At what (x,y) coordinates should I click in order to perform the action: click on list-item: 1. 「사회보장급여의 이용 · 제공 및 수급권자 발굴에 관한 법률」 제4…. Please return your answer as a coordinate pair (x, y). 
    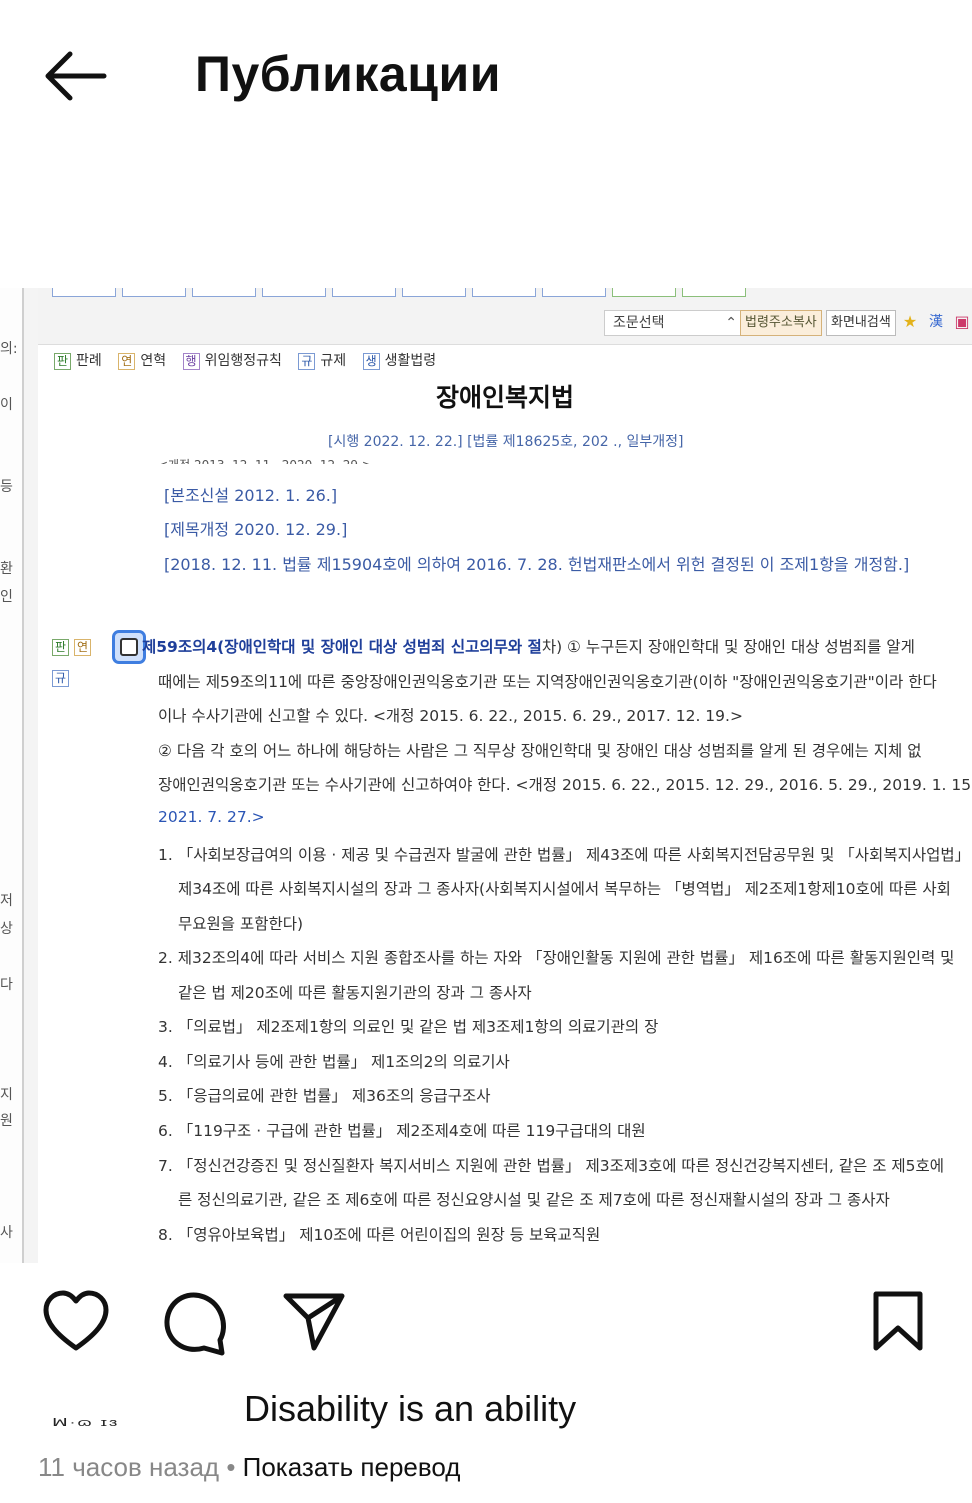
    Looking at the image, I should click on (564, 854).